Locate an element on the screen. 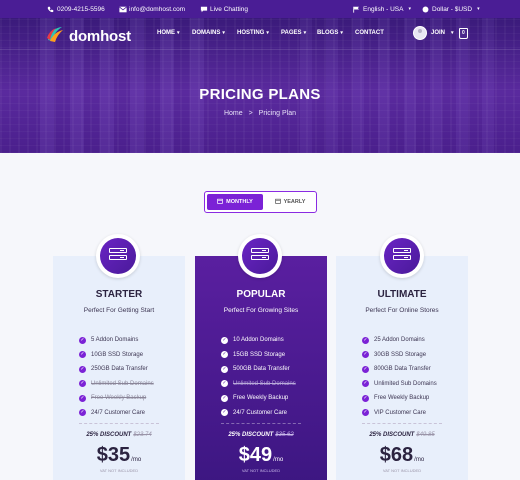 Image resolution: width=520 pixels, height=480 pixels. monthly-toggle-button: MONTHLY is located at coordinates (235, 202).